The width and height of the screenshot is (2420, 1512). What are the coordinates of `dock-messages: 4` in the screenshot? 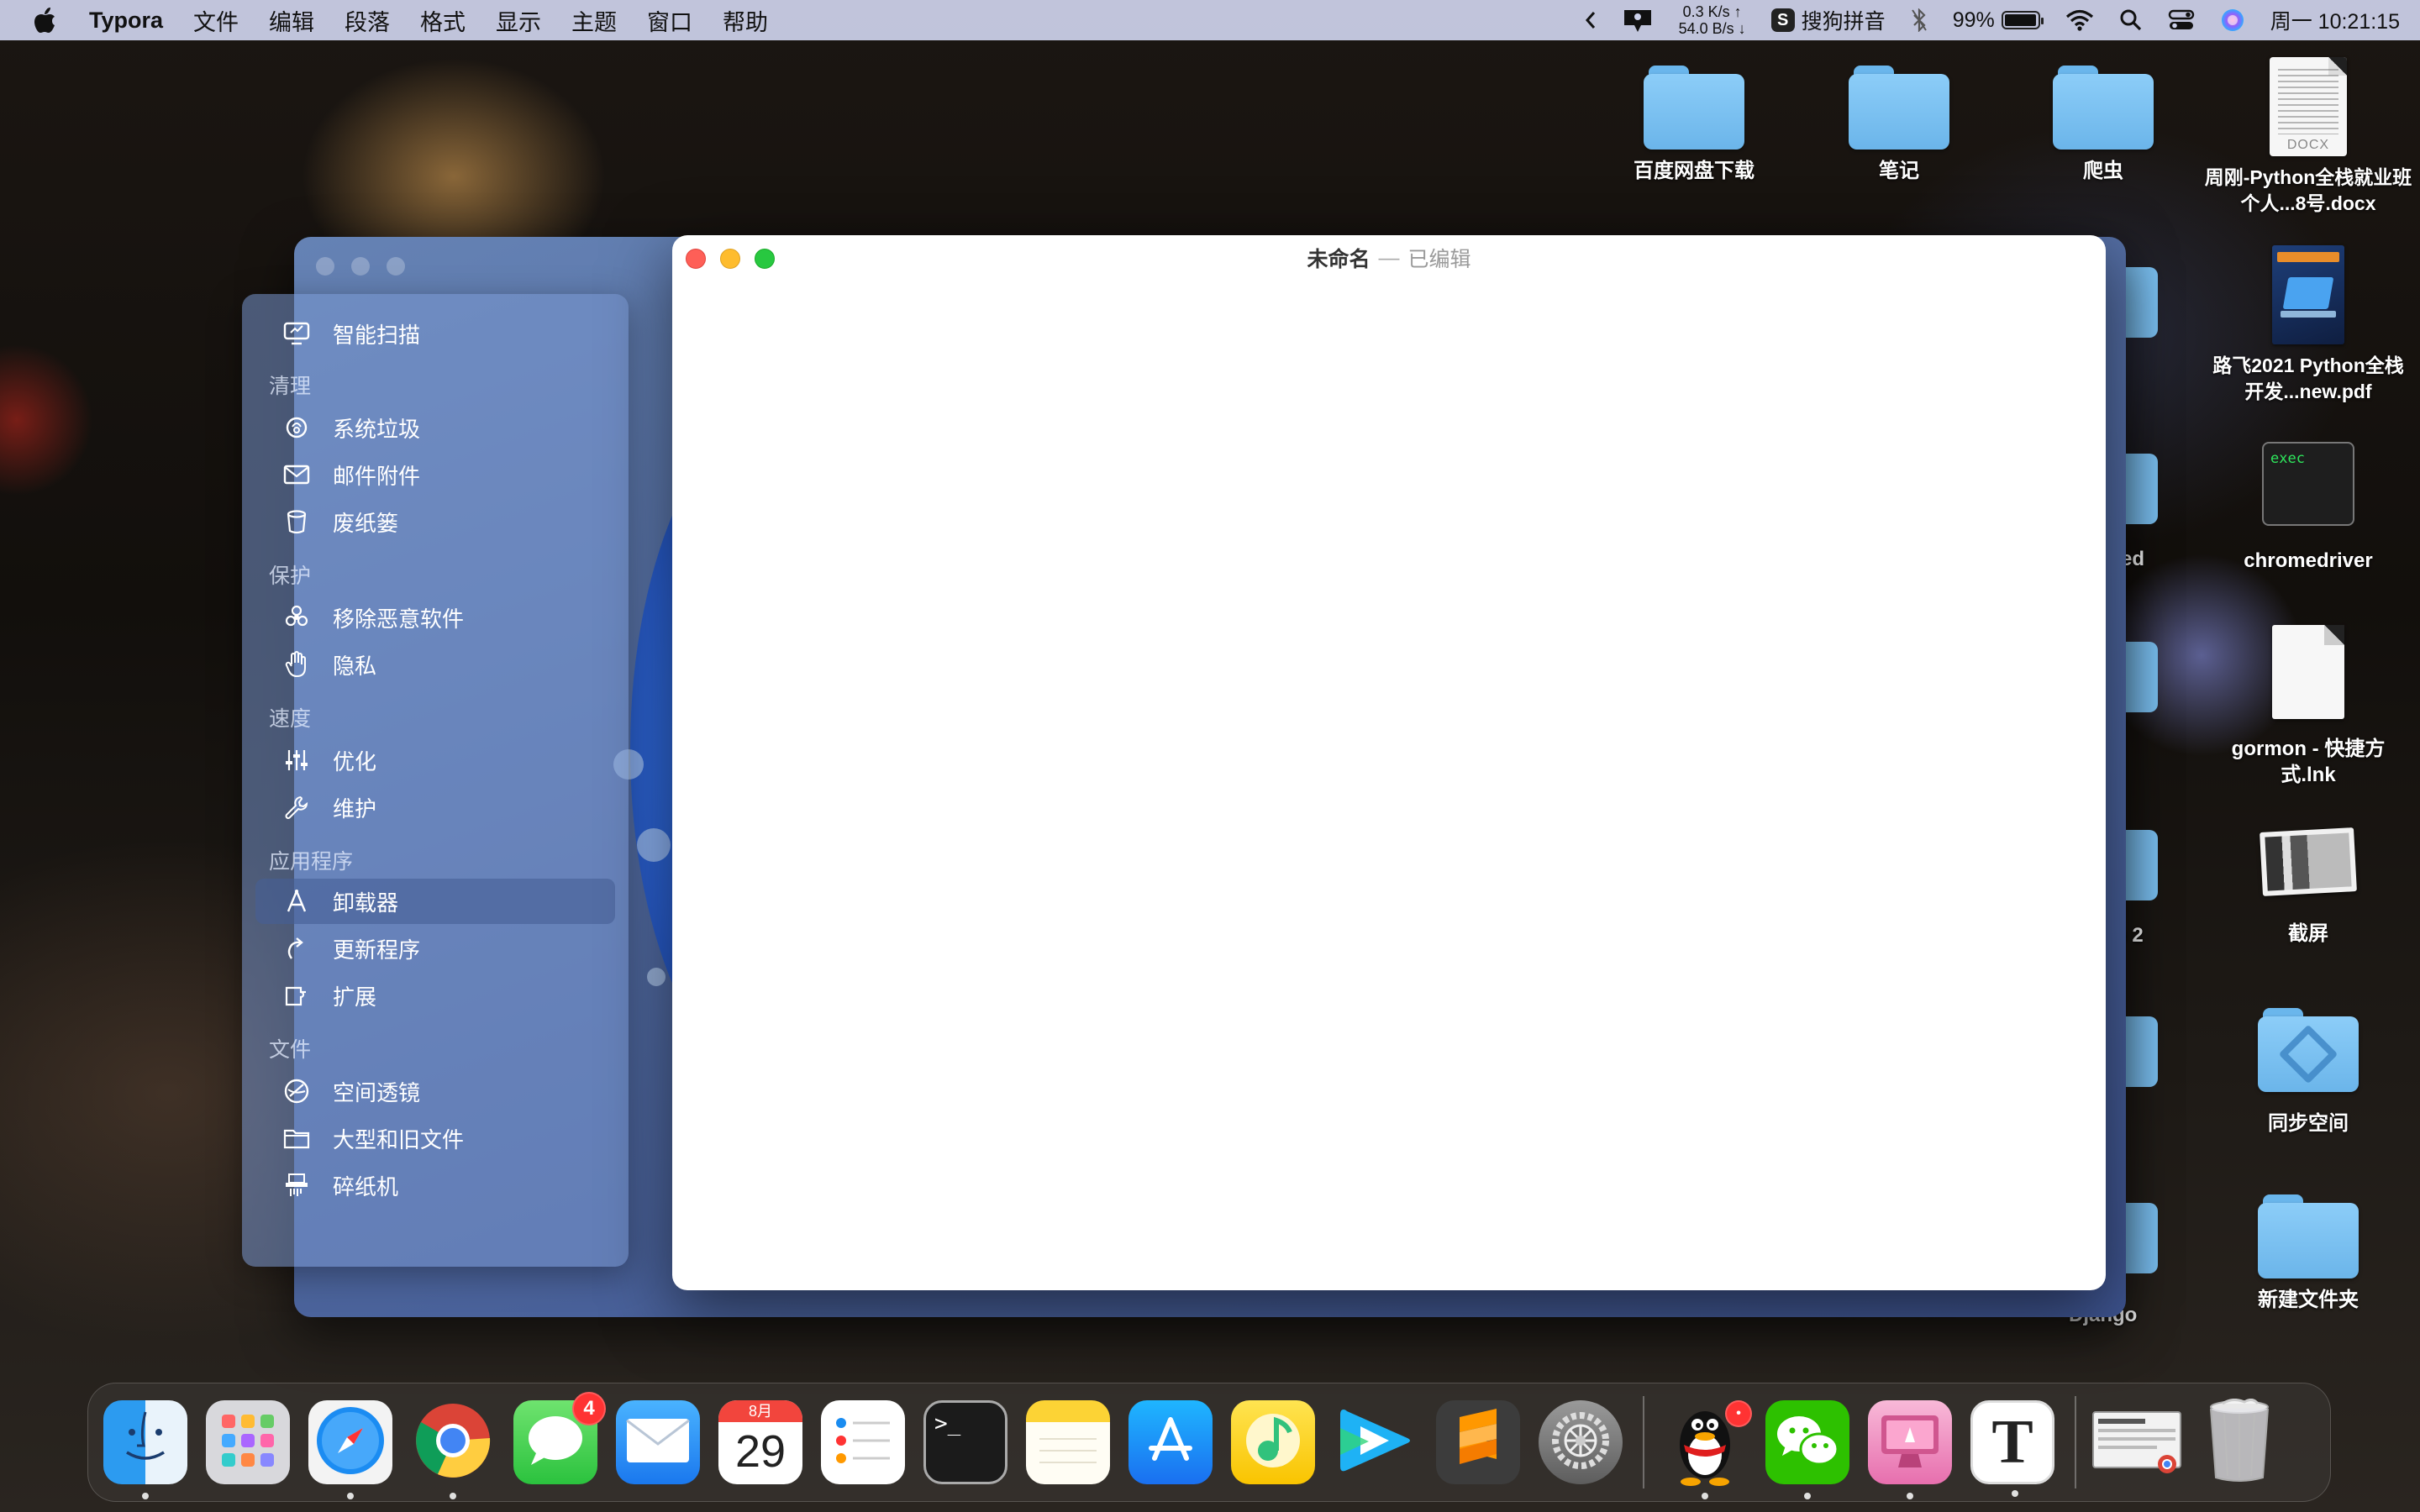 It's located at (559, 1438).